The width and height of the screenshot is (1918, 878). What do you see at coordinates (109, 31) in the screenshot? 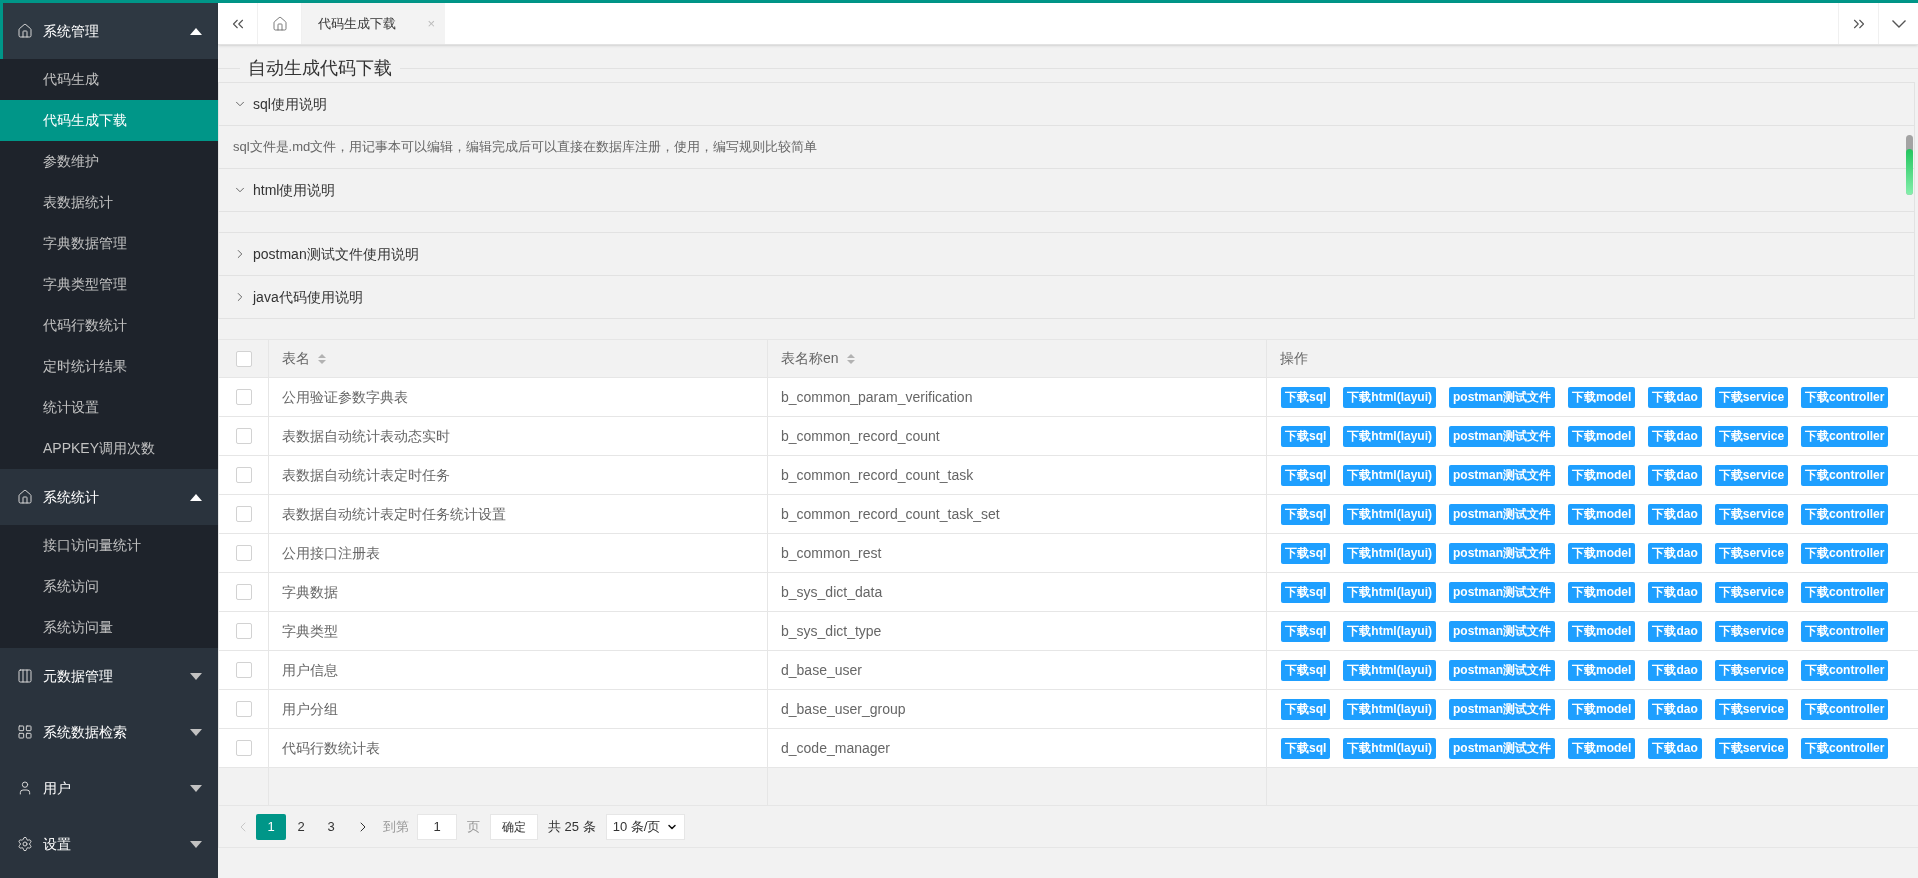
I see `sidebar-group: 系统管理` at bounding box center [109, 31].